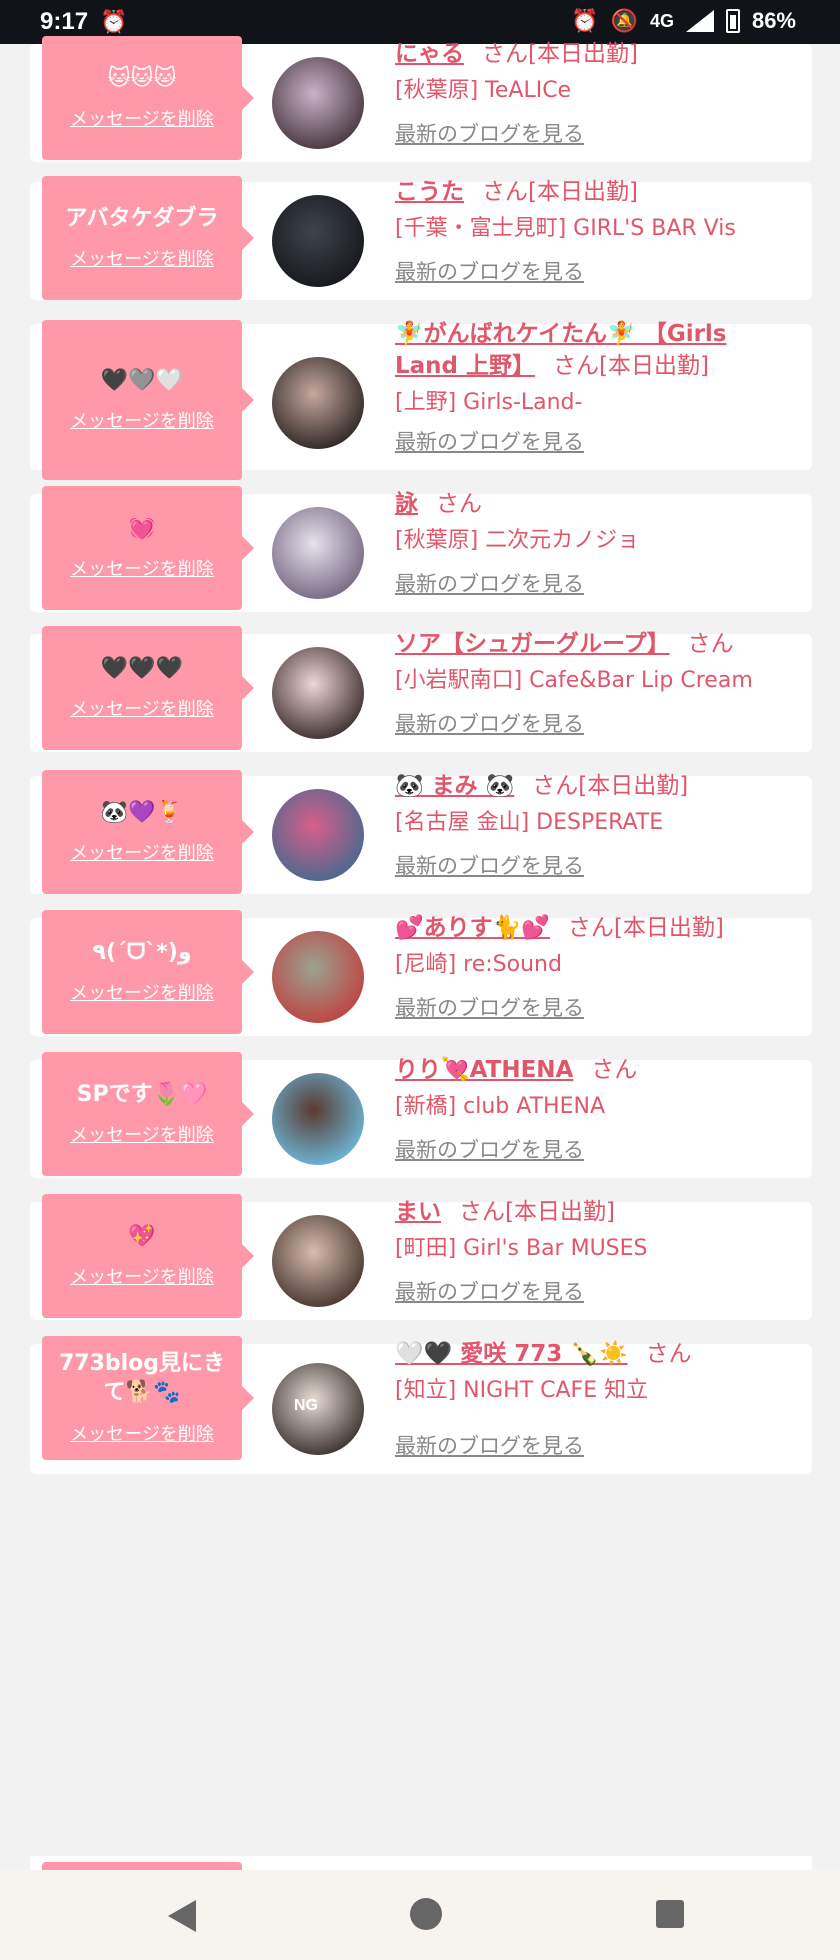  Describe the element at coordinates (661, 20) in the screenshot. I see `network-type: 4G` at that location.